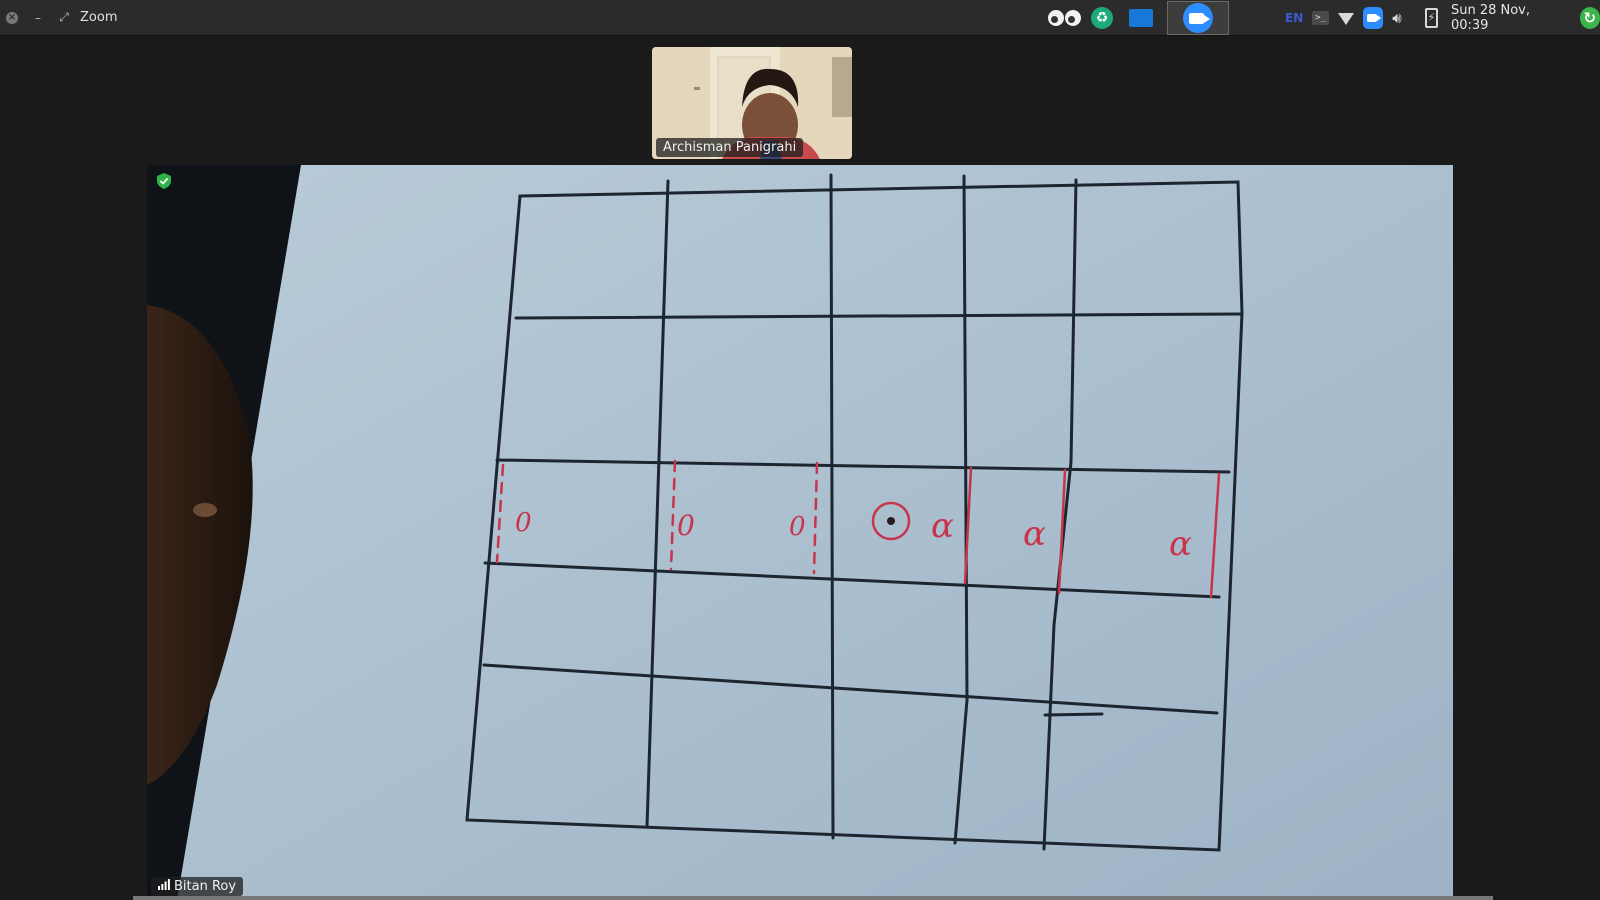 The height and width of the screenshot is (900, 1600). I want to click on whiteboard-mark-0-a: 0, so click(523, 523).